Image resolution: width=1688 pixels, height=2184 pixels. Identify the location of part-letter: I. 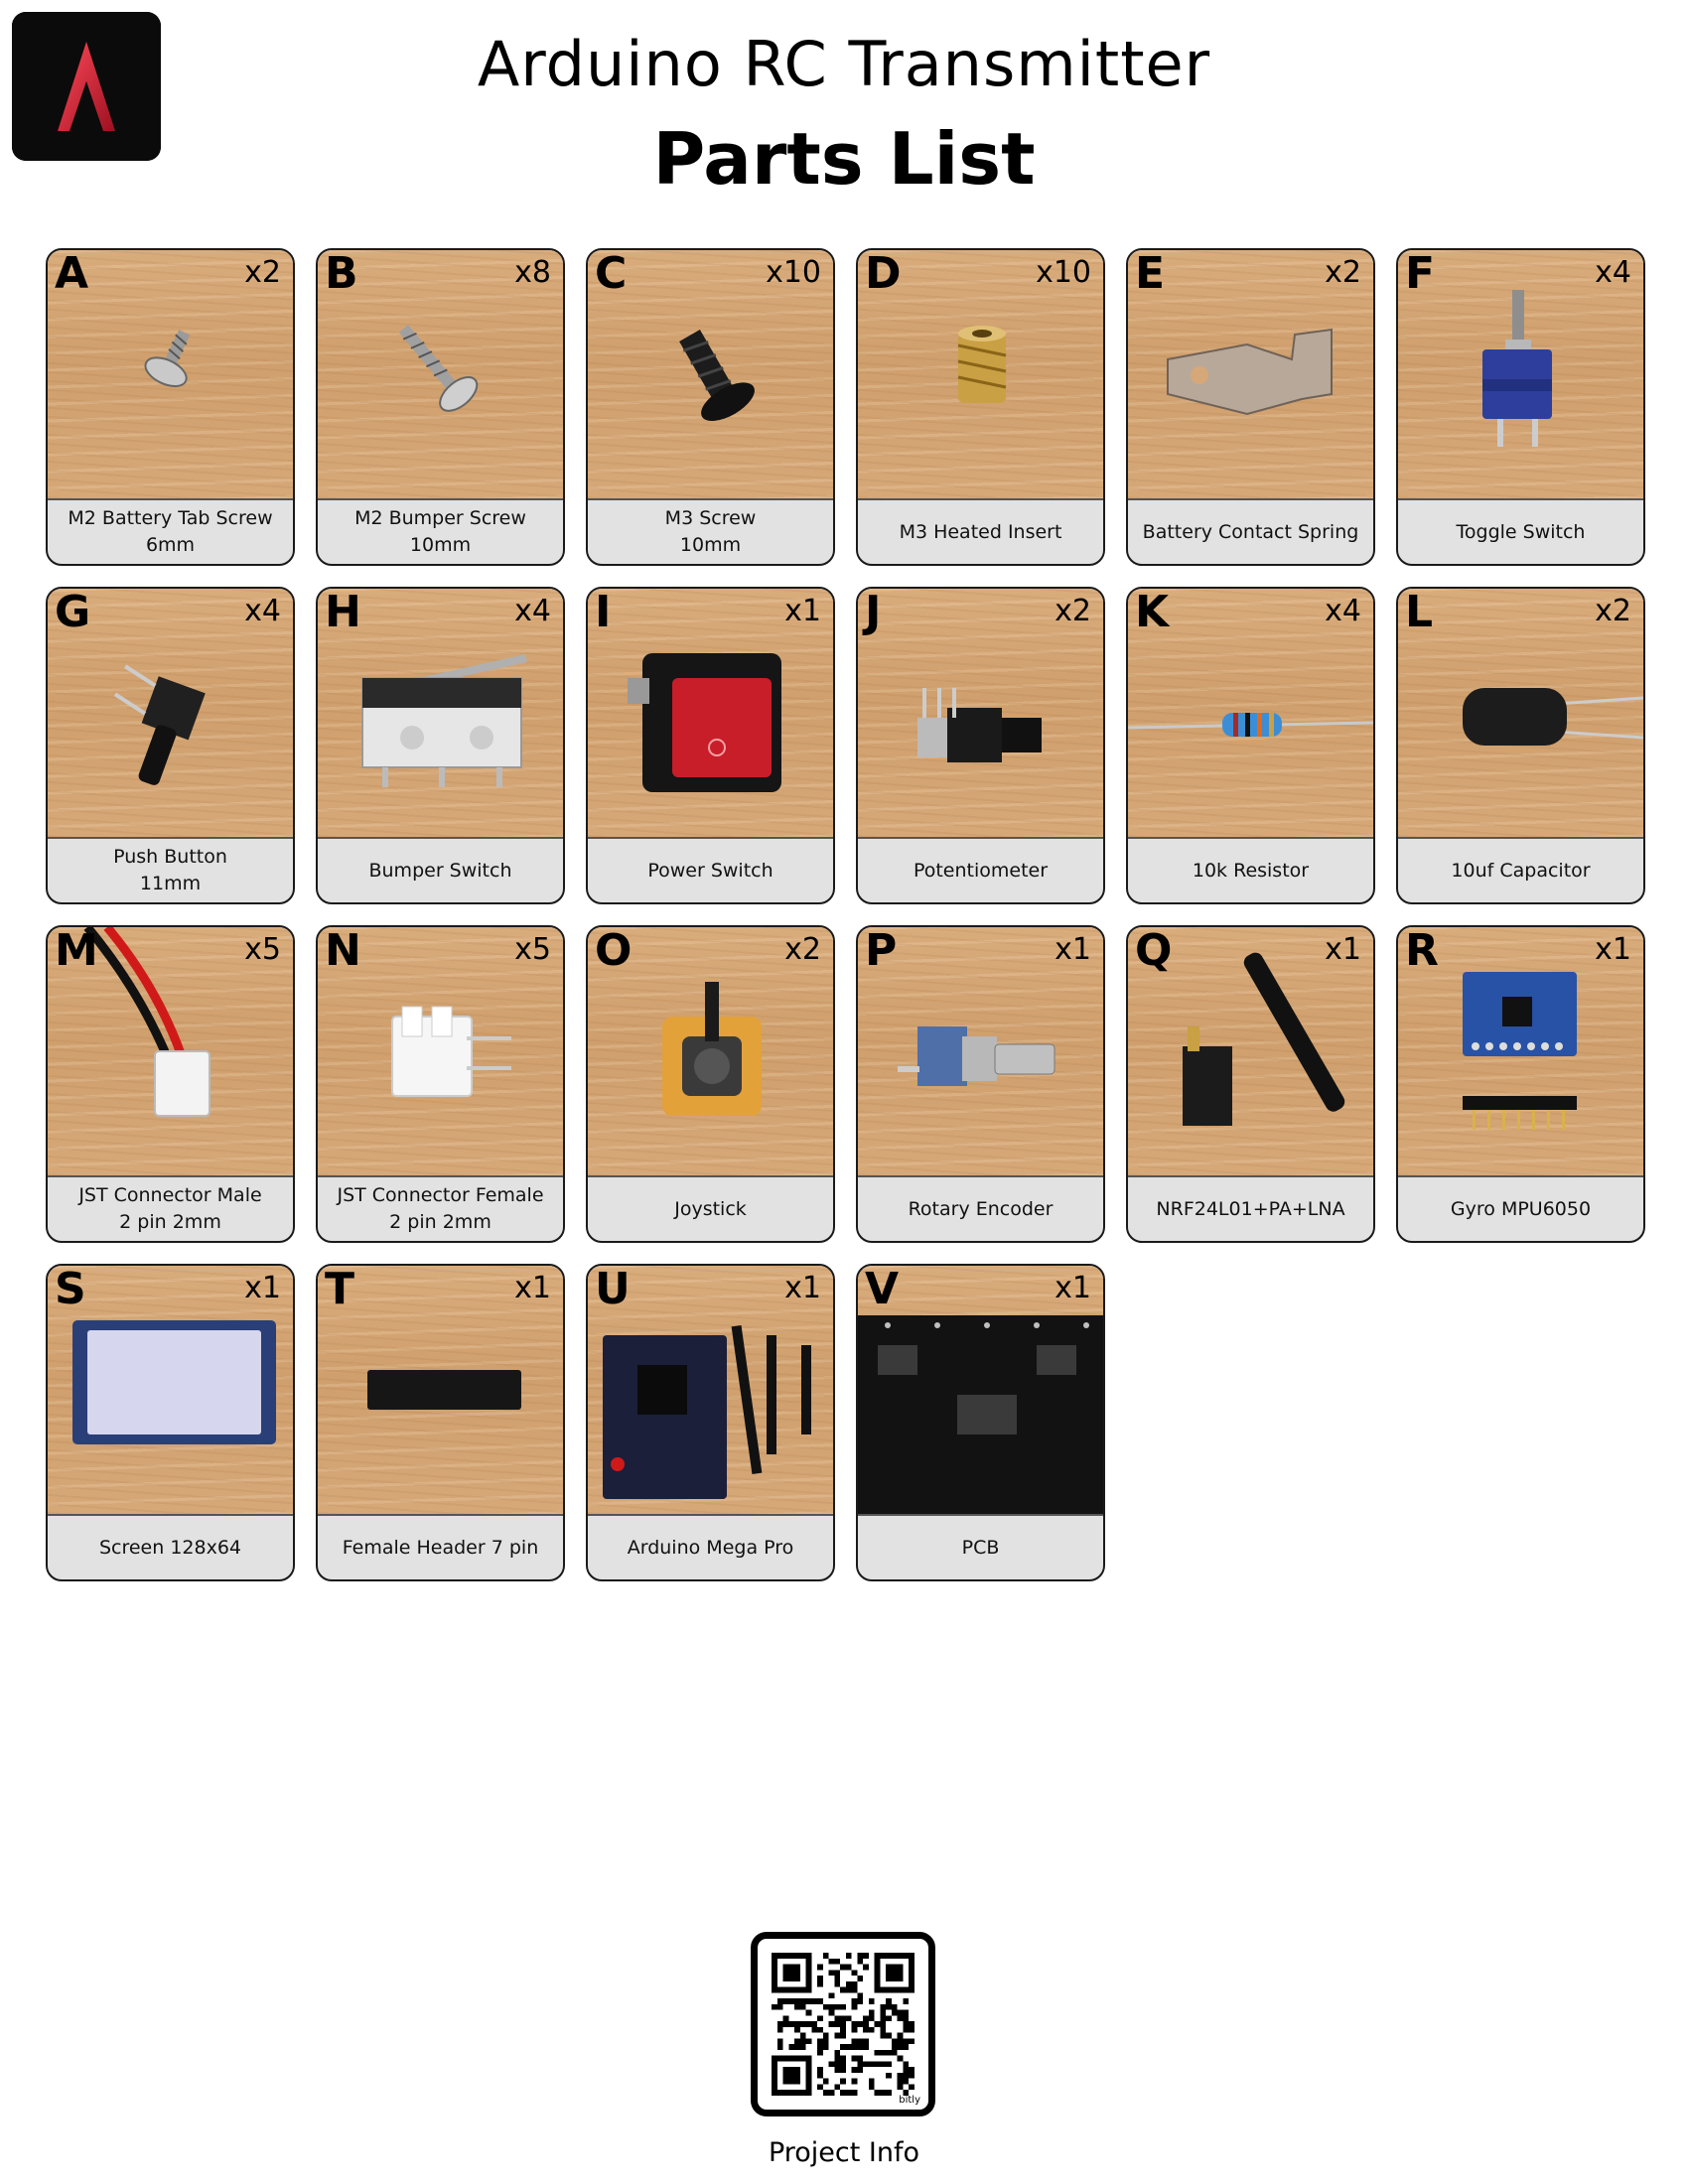
(603, 612).